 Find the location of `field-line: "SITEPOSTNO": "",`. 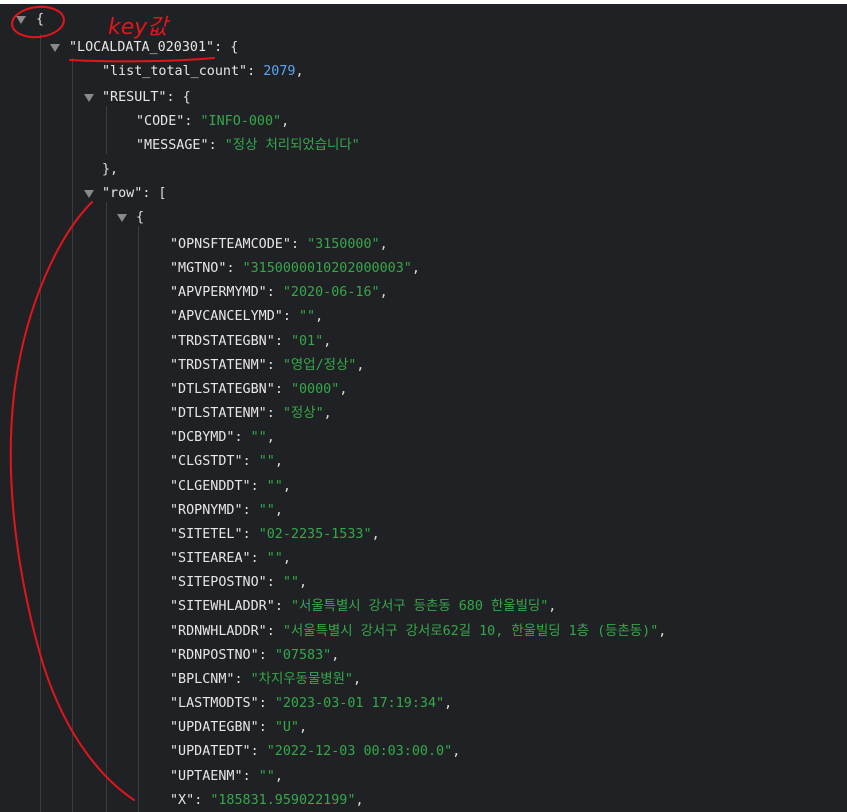

field-line: "SITEPOSTNO": "", is located at coordinates (239, 582).